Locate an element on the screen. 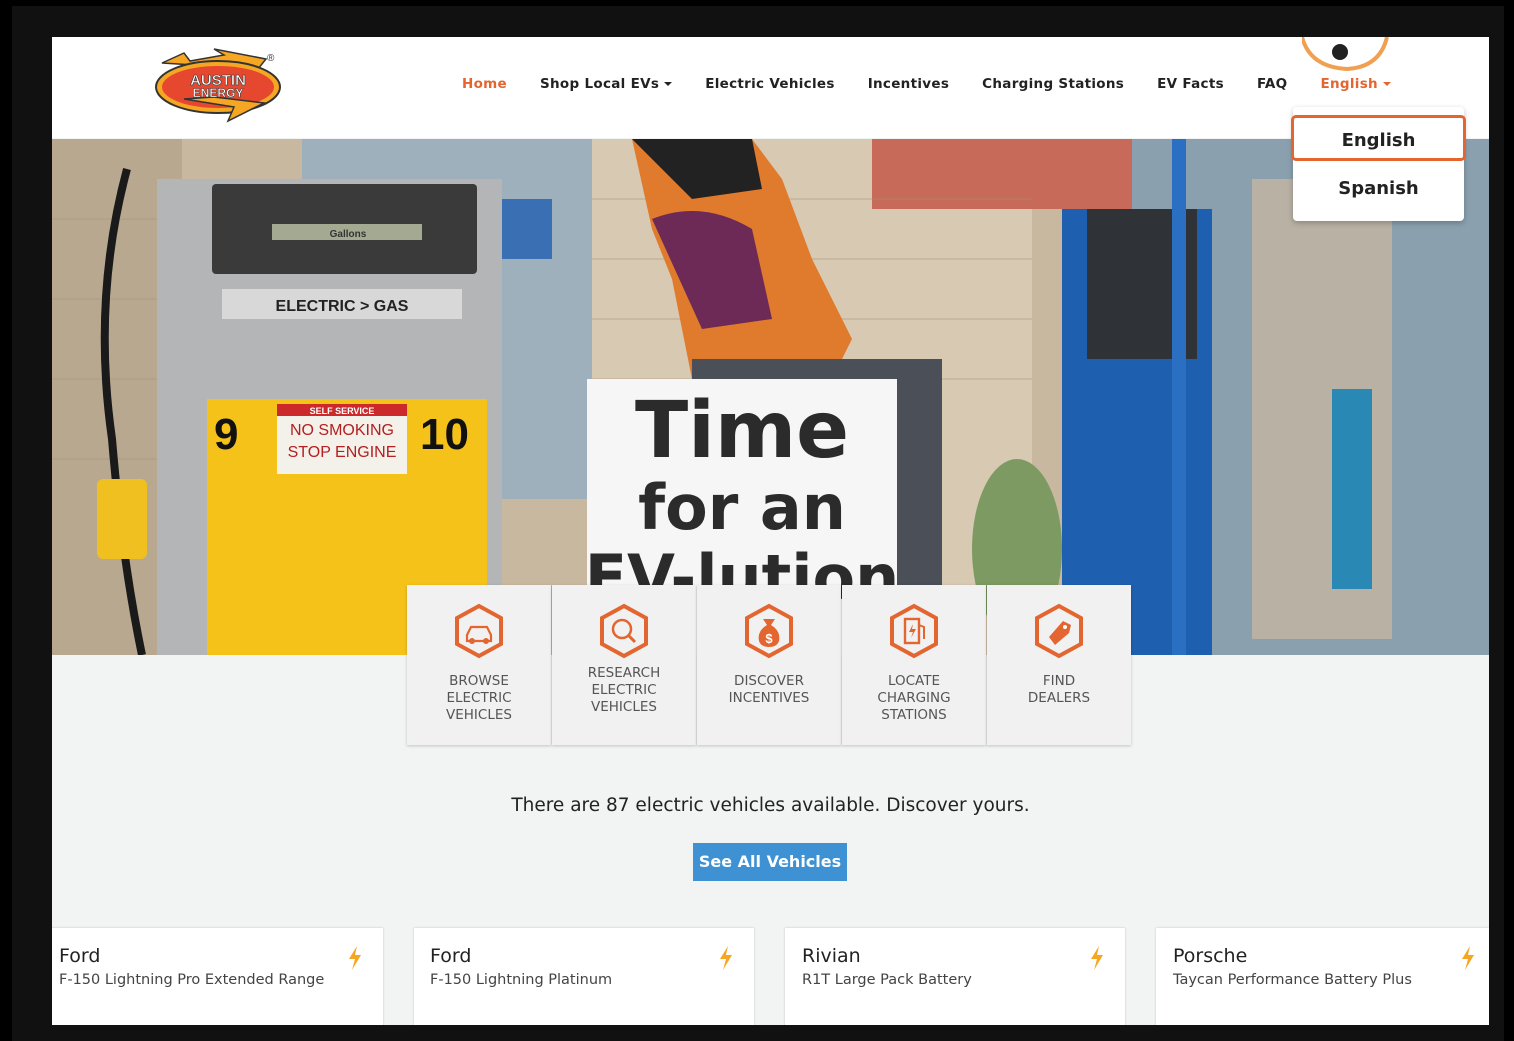  nav-electric-vehicles: Electric Vehicles is located at coordinates (769, 84).